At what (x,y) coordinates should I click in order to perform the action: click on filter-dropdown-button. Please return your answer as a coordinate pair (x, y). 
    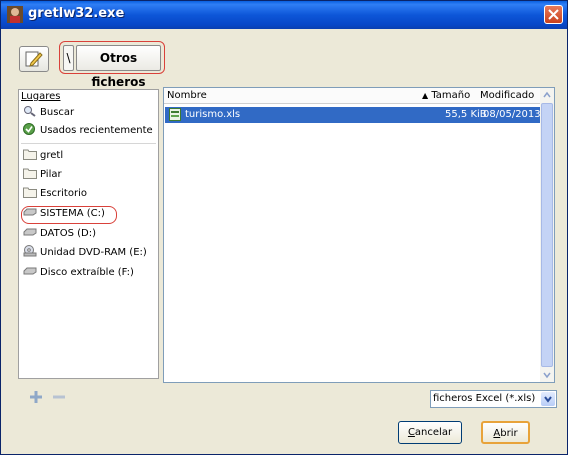
    Looking at the image, I should click on (548, 399).